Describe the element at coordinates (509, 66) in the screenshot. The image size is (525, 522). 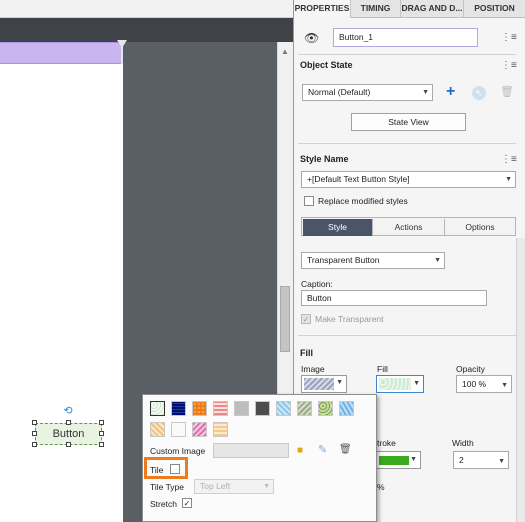
I see `object-state-menu-icon: ⋮≡` at that location.